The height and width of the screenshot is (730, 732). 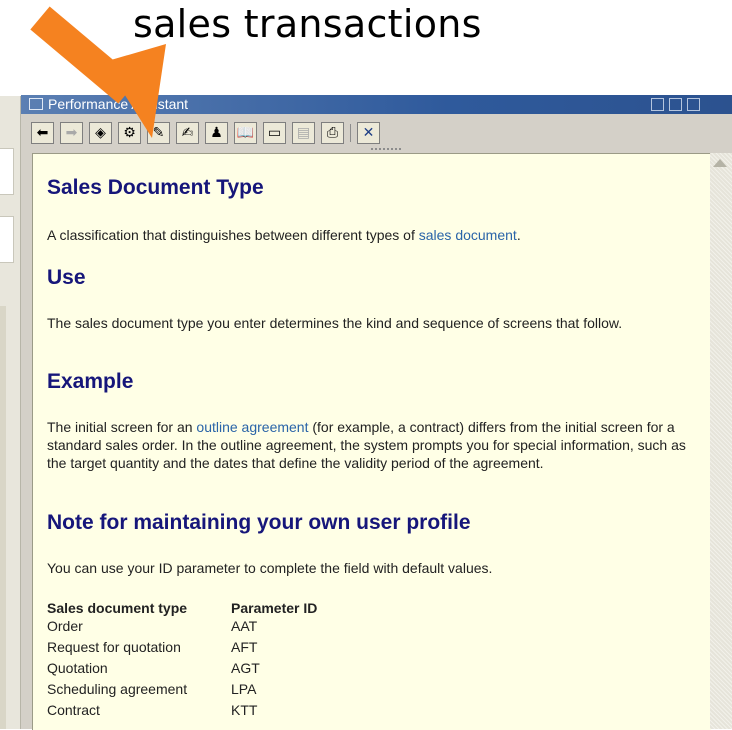 I want to click on print-button: ⎙, so click(x=332, y=133).